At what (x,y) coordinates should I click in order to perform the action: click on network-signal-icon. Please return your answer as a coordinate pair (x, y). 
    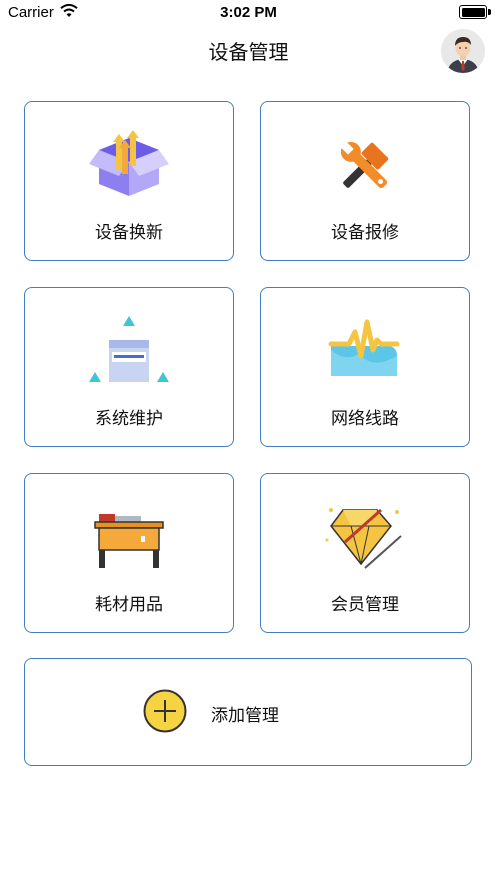
    Looking at the image, I should click on (364, 347).